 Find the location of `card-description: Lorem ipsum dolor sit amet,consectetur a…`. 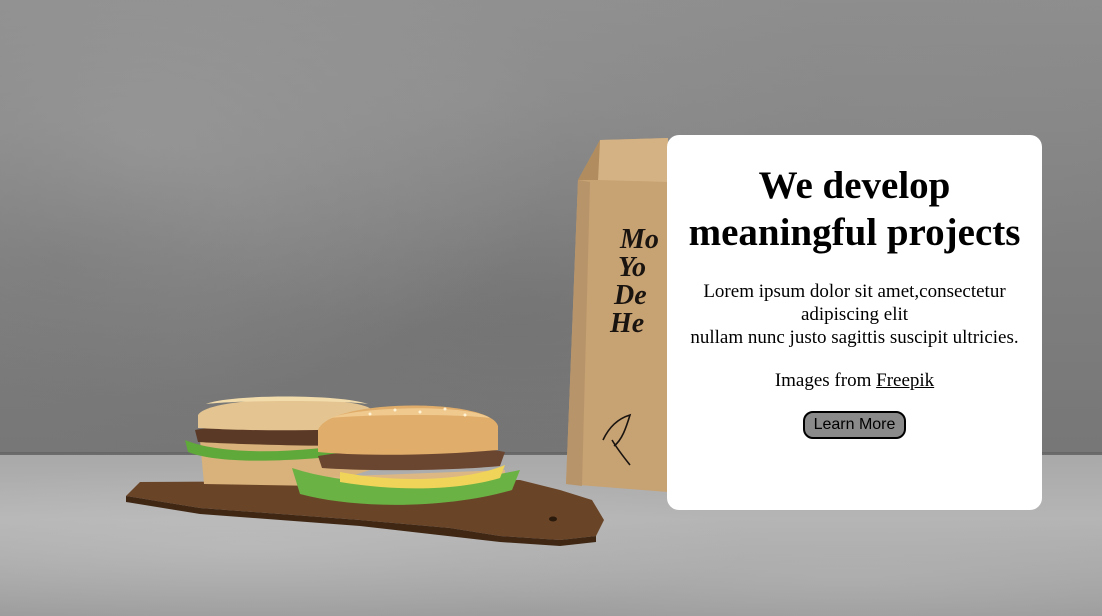

card-description: Lorem ipsum dolor sit amet,consectetur a… is located at coordinates (854, 314).